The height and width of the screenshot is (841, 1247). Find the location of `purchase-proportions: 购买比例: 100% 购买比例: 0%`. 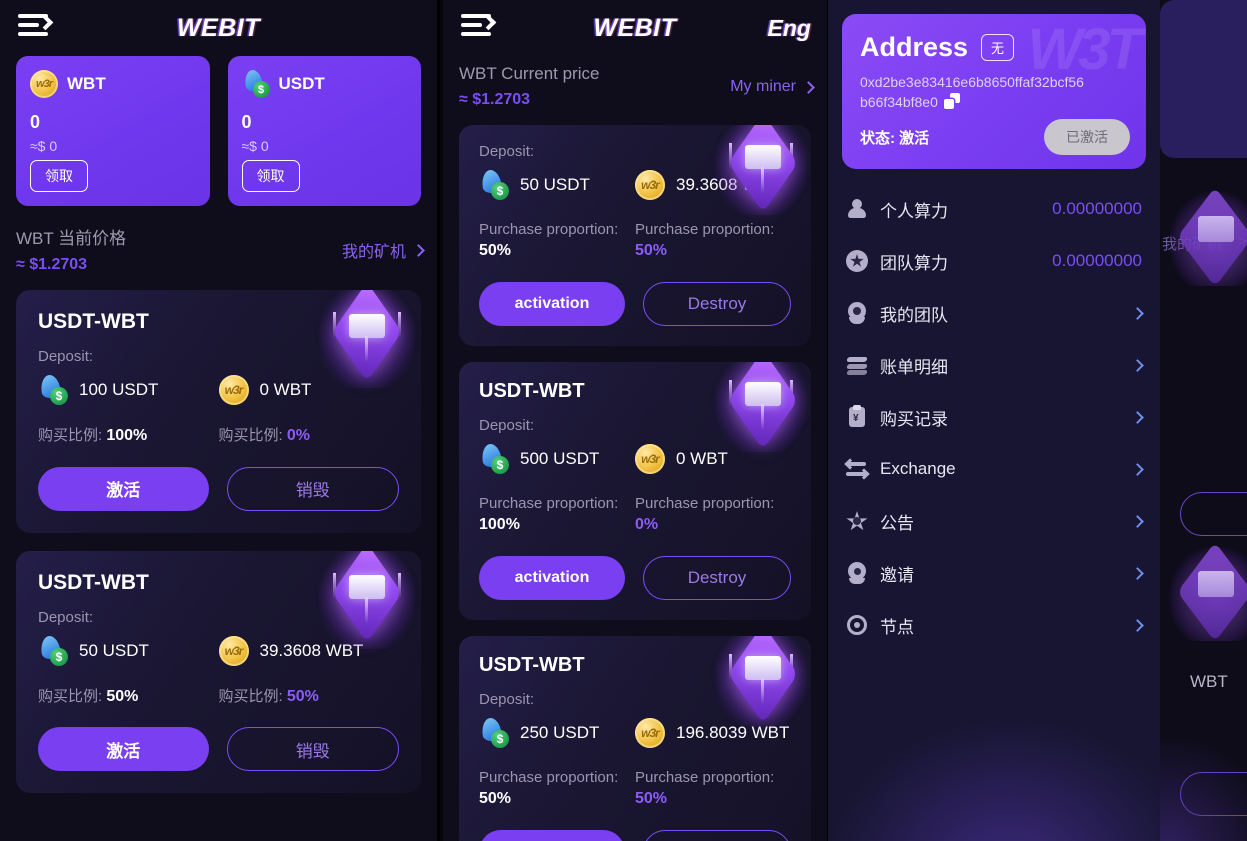

purchase-proportions: 购买比例: 100% 购买比例: 0% is located at coordinates (218, 436).